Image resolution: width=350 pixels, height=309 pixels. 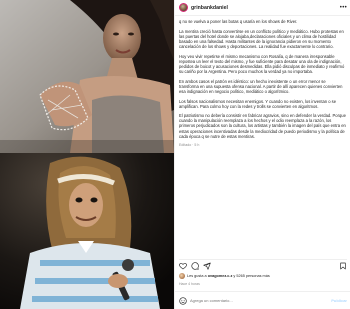 What do you see at coordinates (209, 8) in the screenshot?
I see `username: grinbankdaniel` at bounding box center [209, 8].